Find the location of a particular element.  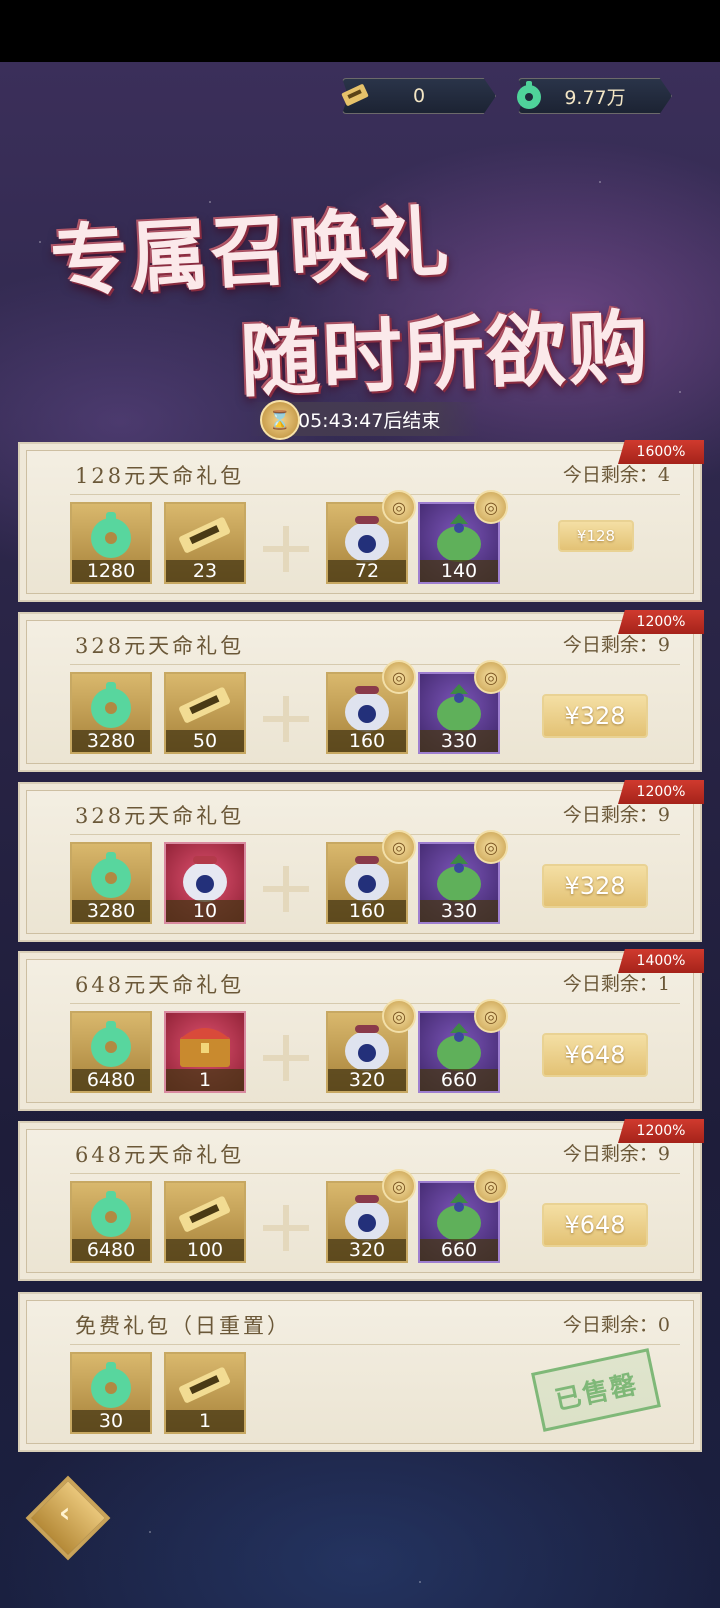

card-title: 648元天命礼包 is located at coordinates (160, 985).